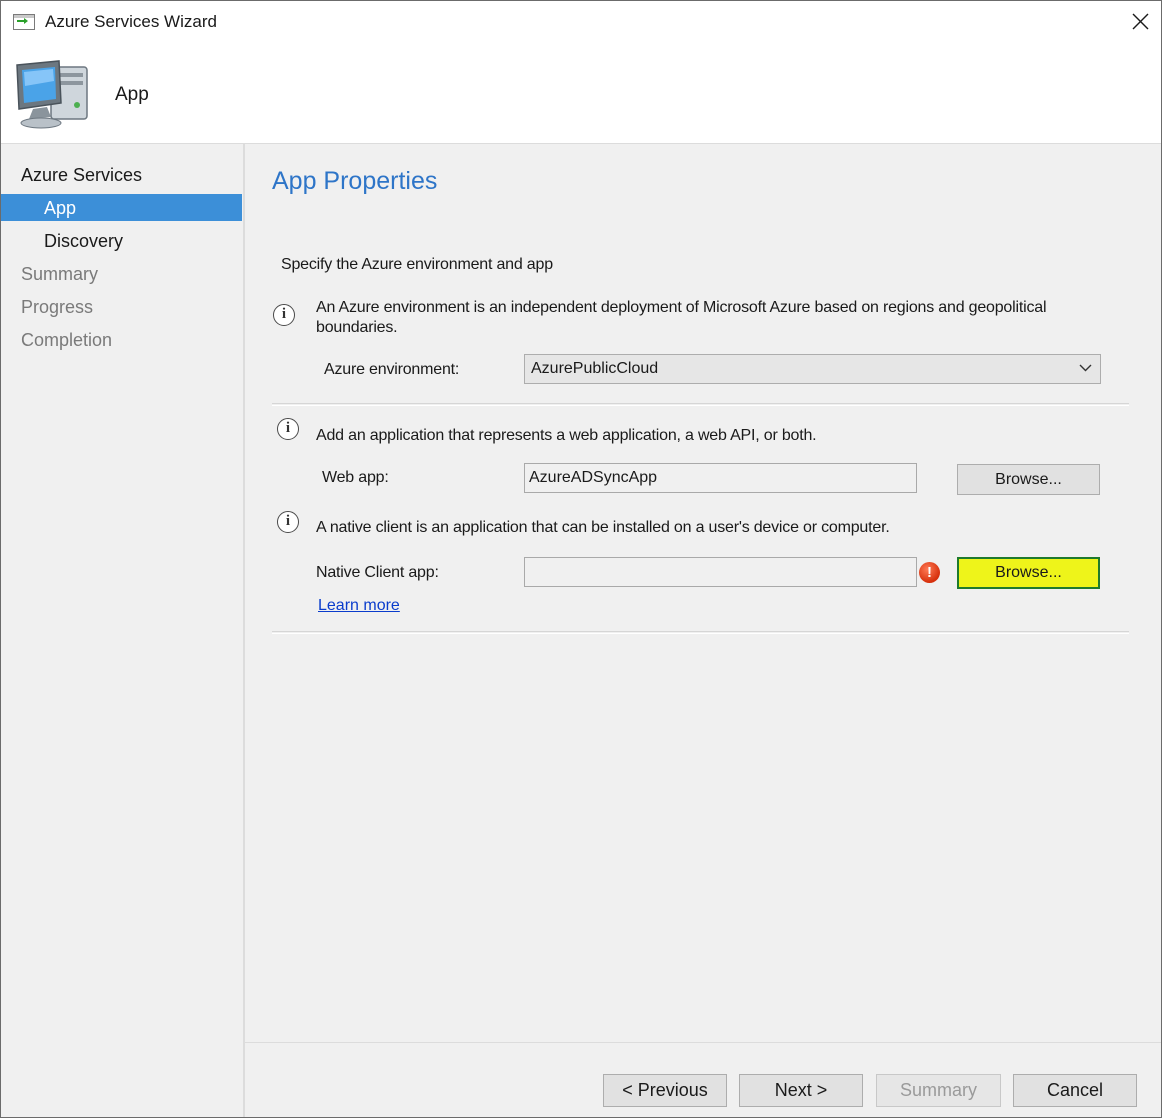  Describe the element at coordinates (355, 477) in the screenshot. I see `web-app-label: Web app:` at that location.